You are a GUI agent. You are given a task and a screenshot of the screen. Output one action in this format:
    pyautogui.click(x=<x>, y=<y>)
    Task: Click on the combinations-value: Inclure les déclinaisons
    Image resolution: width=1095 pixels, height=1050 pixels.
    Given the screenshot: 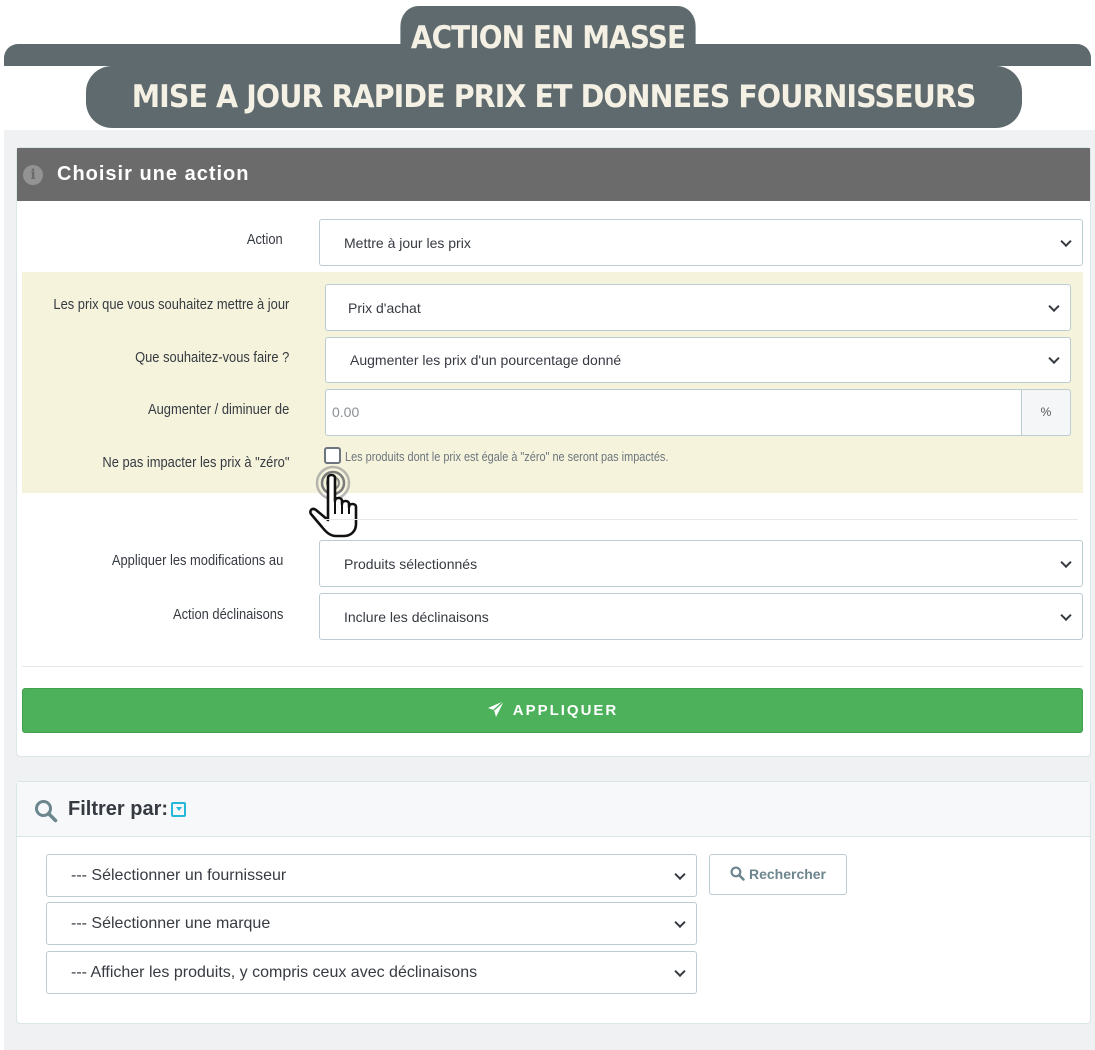 What is the action you would take?
    pyautogui.click(x=416, y=616)
    